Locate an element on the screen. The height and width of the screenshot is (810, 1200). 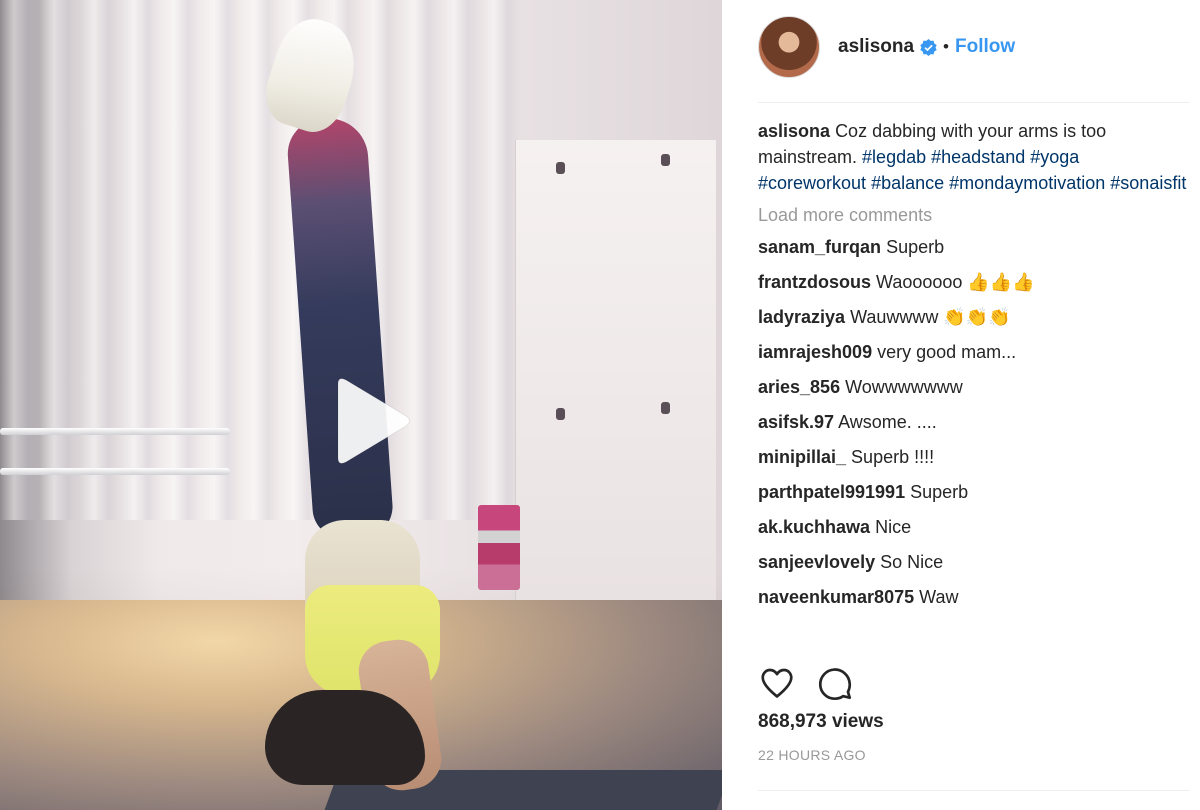
comment-icon is located at coordinates (835, 683).